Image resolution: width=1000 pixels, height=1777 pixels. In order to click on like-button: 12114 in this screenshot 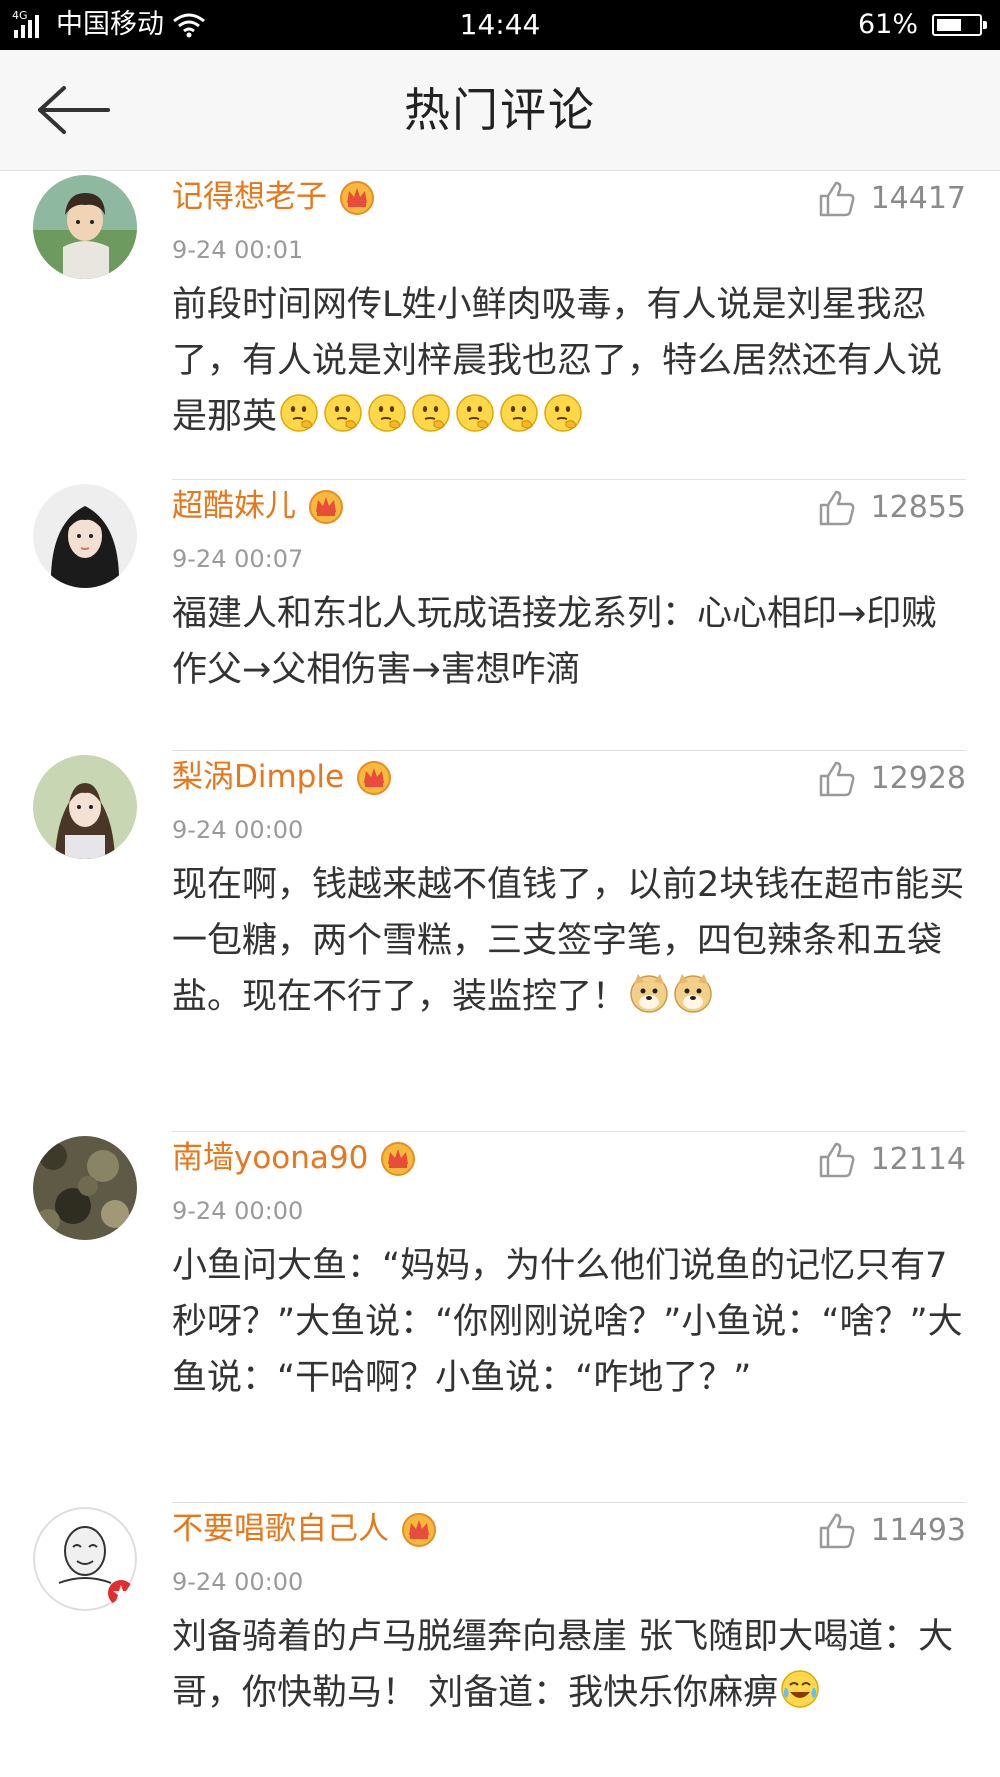, I will do `click(891, 1160)`.